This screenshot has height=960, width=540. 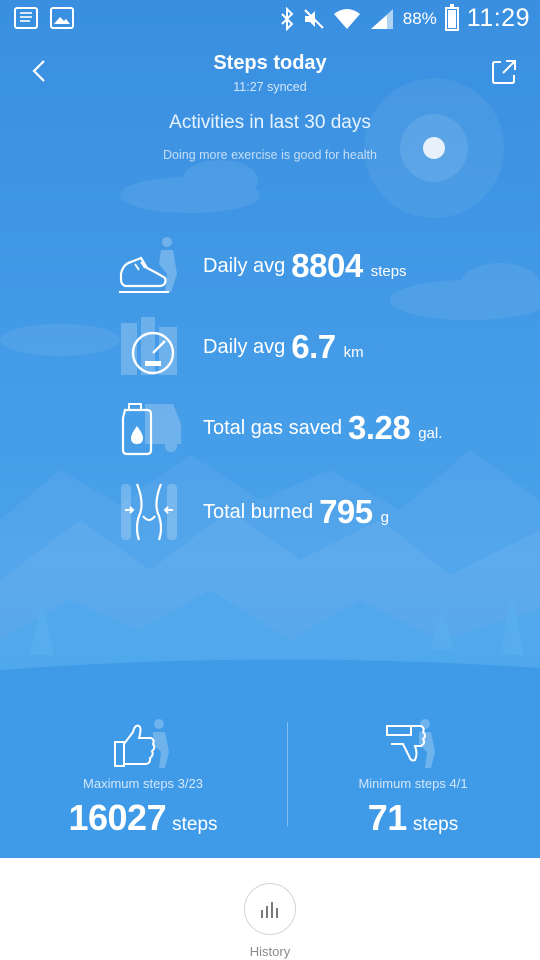 What do you see at coordinates (430, 433) in the screenshot?
I see `stat-unit: gal.` at bounding box center [430, 433].